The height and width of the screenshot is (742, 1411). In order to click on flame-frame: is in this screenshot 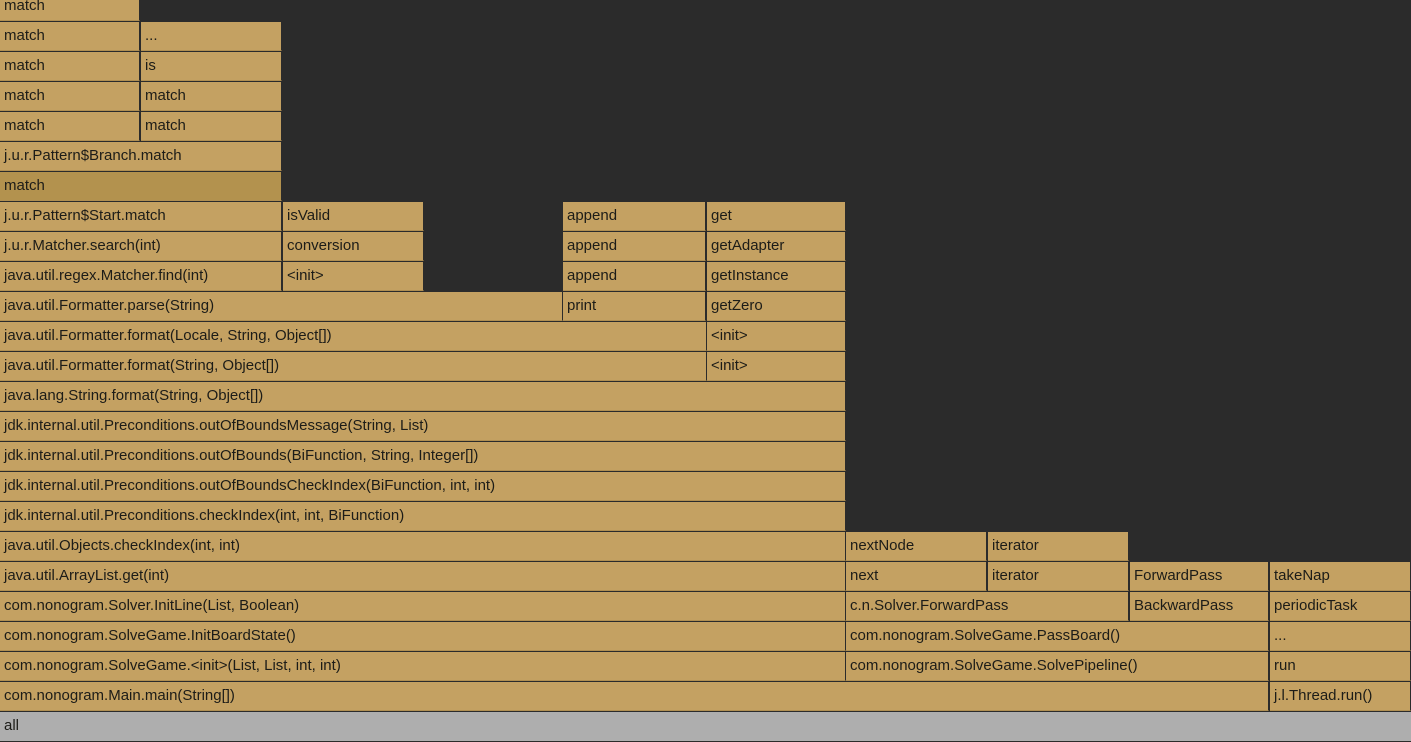, I will do `click(211, 66)`.